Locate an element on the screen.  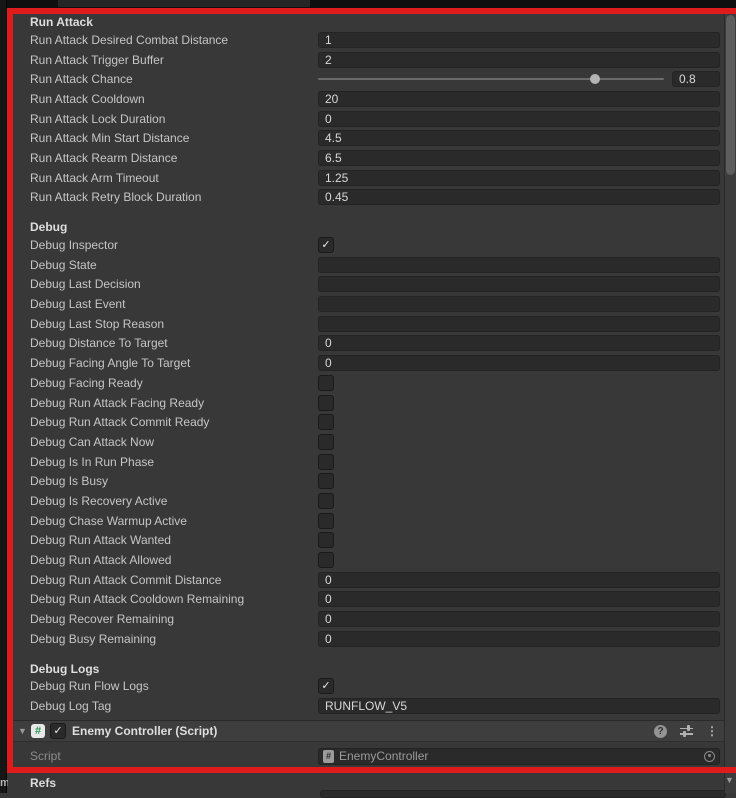
partial-field is located at coordinates (523, 794).